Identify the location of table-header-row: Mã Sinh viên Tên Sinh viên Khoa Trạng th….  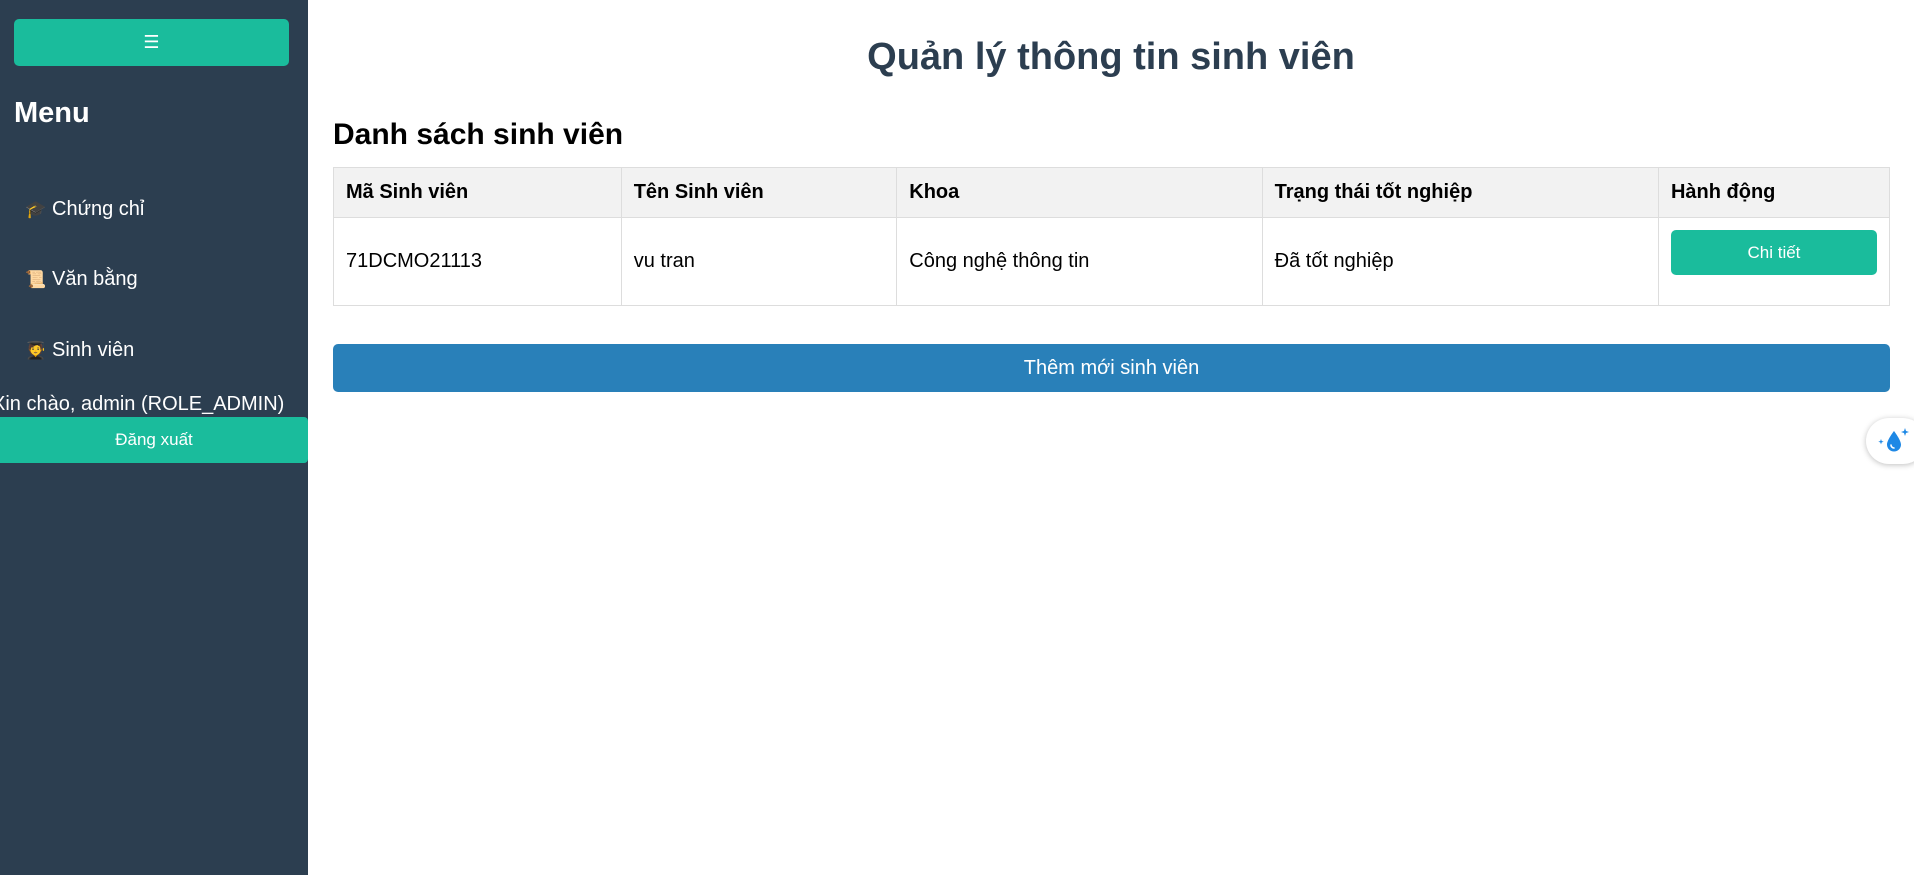
(1112, 192).